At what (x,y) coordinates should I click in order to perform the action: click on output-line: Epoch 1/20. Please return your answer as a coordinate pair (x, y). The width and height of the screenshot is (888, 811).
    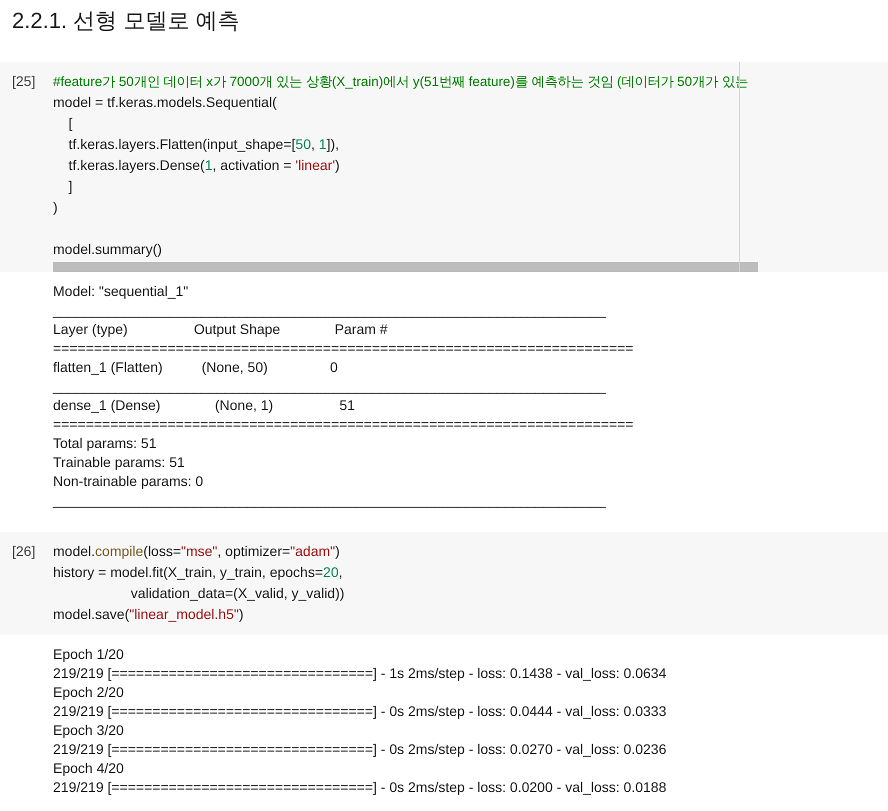
    Looking at the image, I should click on (88, 654).